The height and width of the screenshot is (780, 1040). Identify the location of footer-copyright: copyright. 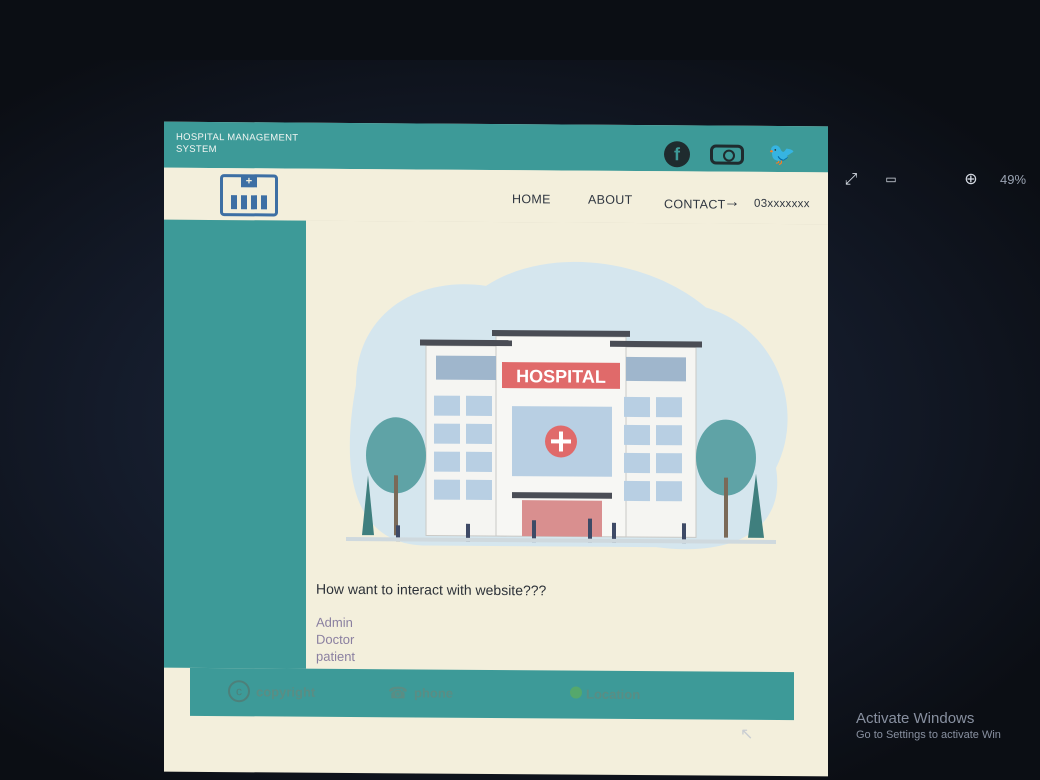
(286, 692).